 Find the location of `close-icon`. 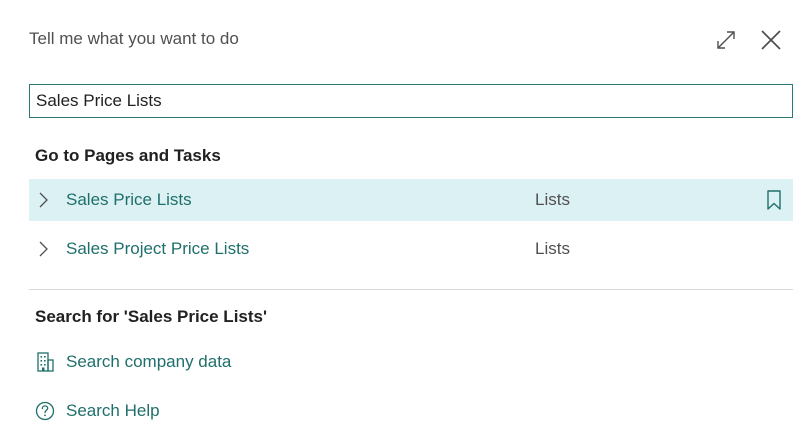

close-icon is located at coordinates (771, 40).